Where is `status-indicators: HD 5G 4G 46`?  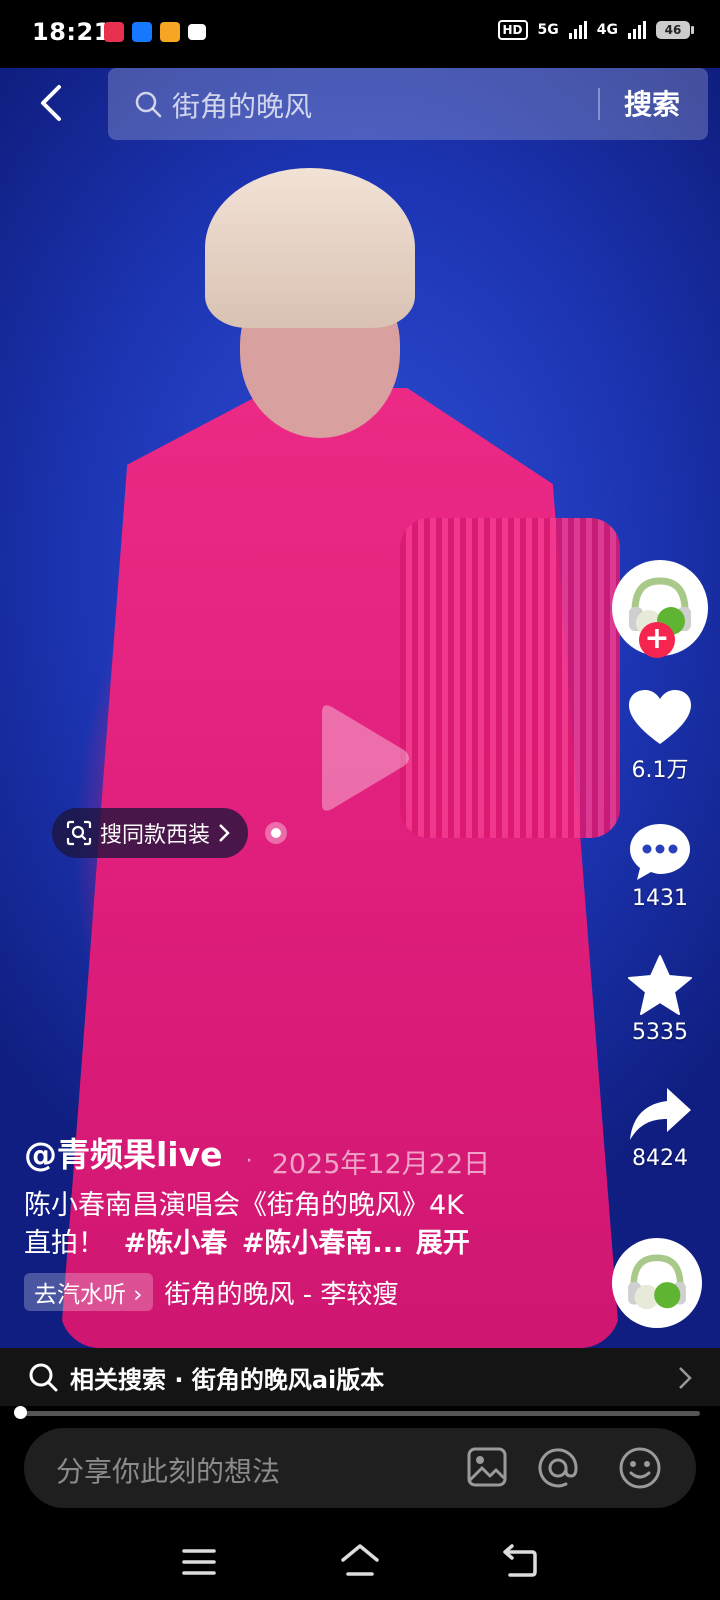
status-indicators: HD 5G 4G 46 is located at coordinates (595, 30).